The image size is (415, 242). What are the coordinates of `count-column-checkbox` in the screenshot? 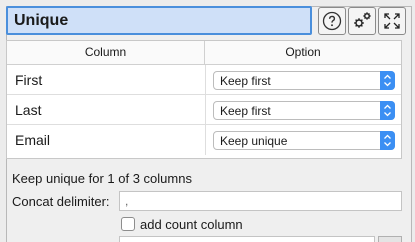 It's located at (128, 224).